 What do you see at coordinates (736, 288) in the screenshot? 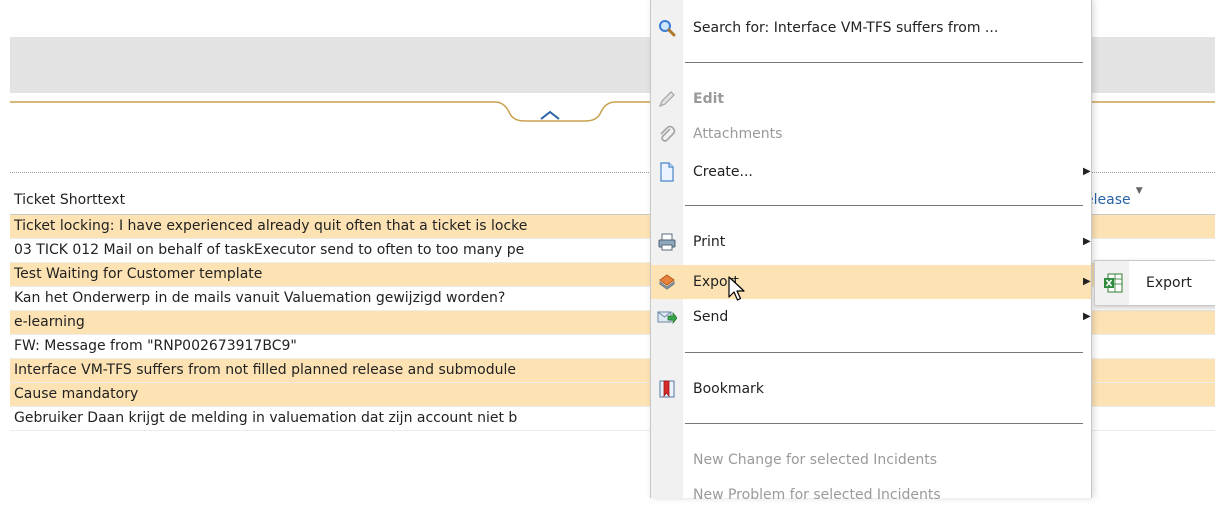
I see `mouse-cursor-icon` at bounding box center [736, 288].